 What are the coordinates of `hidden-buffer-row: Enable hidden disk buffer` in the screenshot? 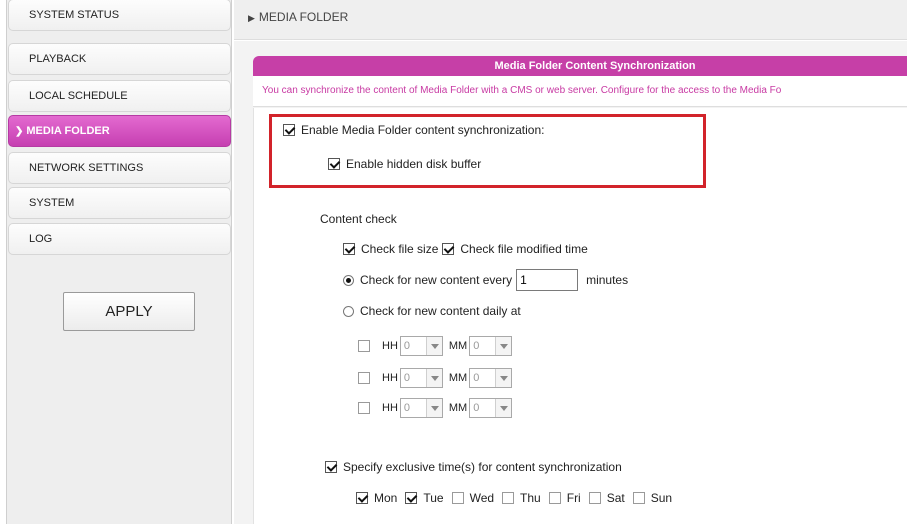 It's located at (404, 164).